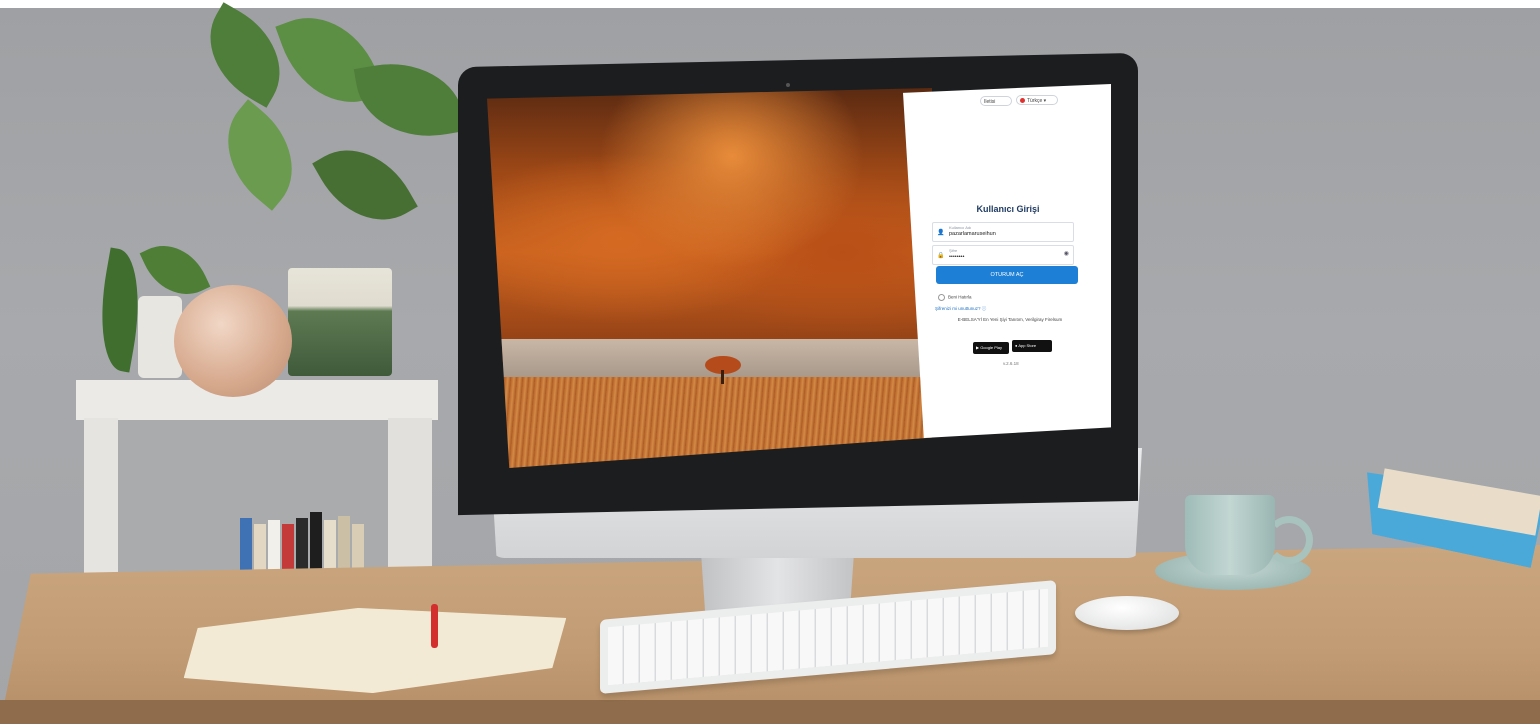 The image size is (1540, 724). I want to click on user-icon: 👤, so click(941, 233).